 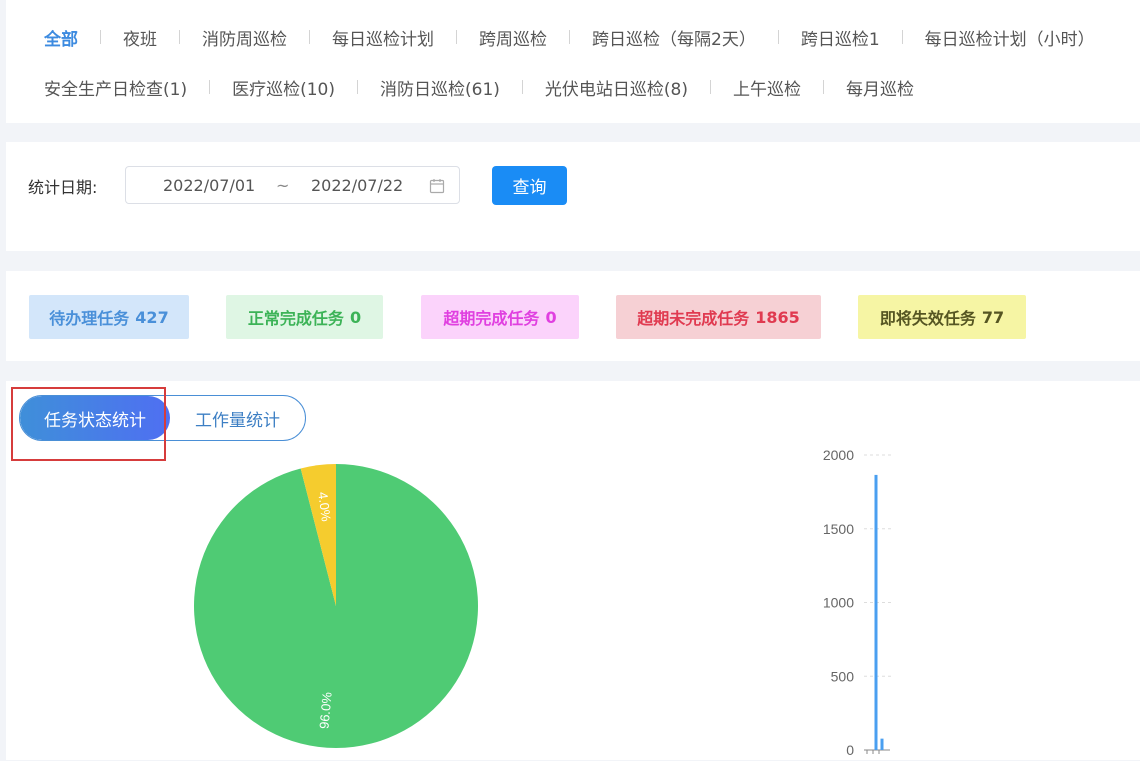 What do you see at coordinates (838, 603) in the screenshot?
I see `y-tick-label: 1000` at bounding box center [838, 603].